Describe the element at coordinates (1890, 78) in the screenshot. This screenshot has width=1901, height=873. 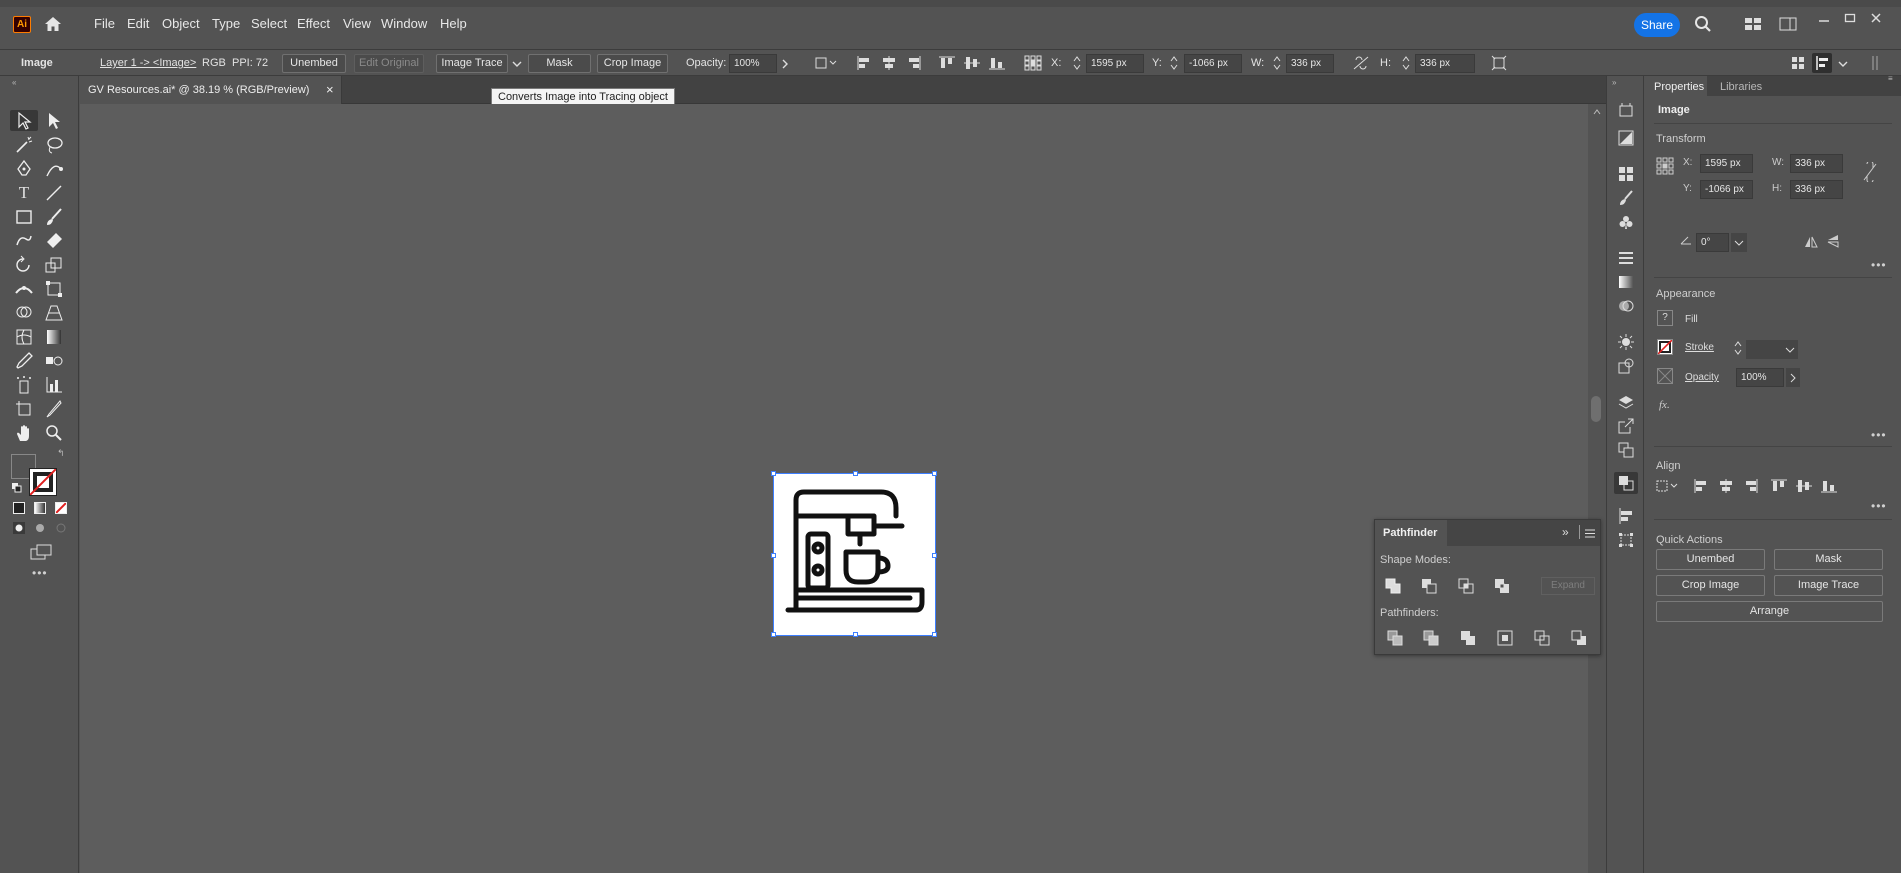
I see `properties-menu-icon: ≡` at that location.